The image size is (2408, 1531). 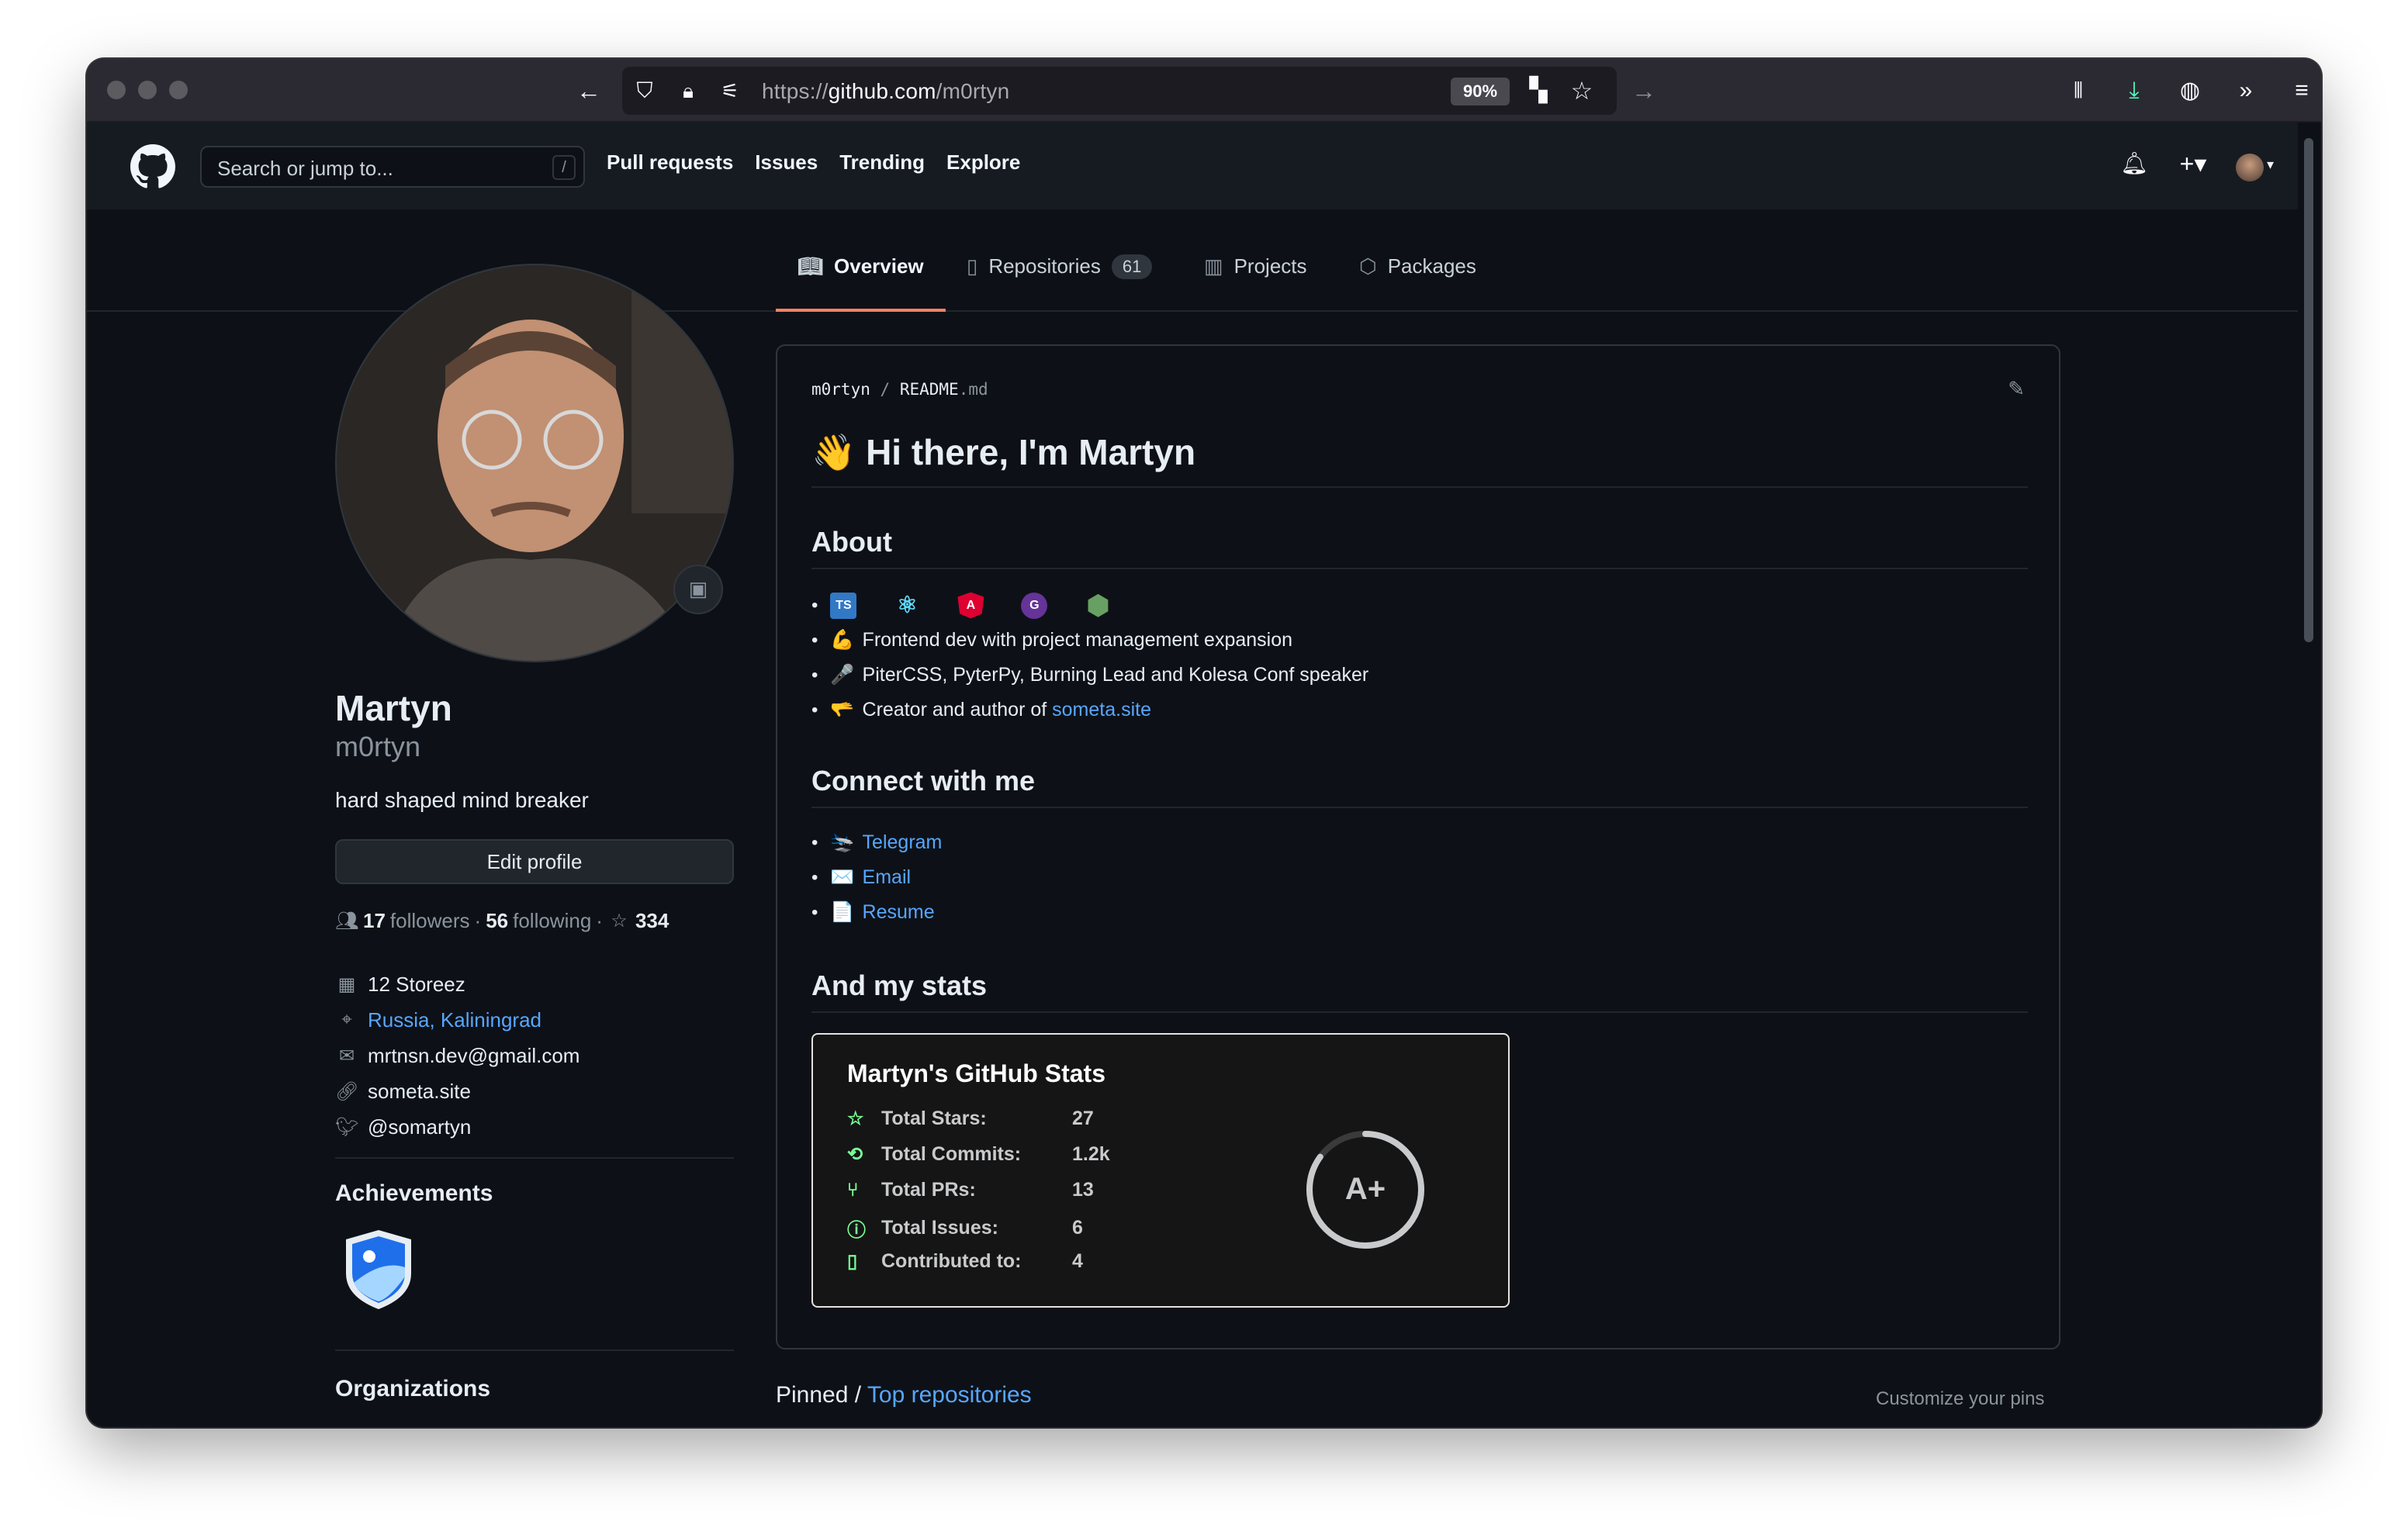 What do you see at coordinates (1255, 283) in the screenshot?
I see `tab-projects: ▥ Projects` at bounding box center [1255, 283].